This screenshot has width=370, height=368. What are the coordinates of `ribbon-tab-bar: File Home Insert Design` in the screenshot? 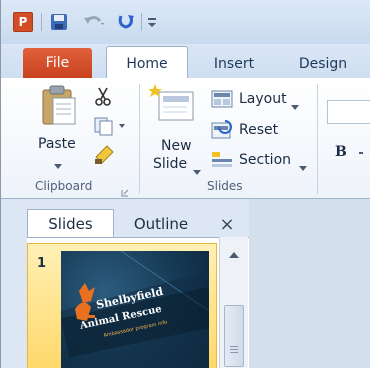 It's located at (185, 62).